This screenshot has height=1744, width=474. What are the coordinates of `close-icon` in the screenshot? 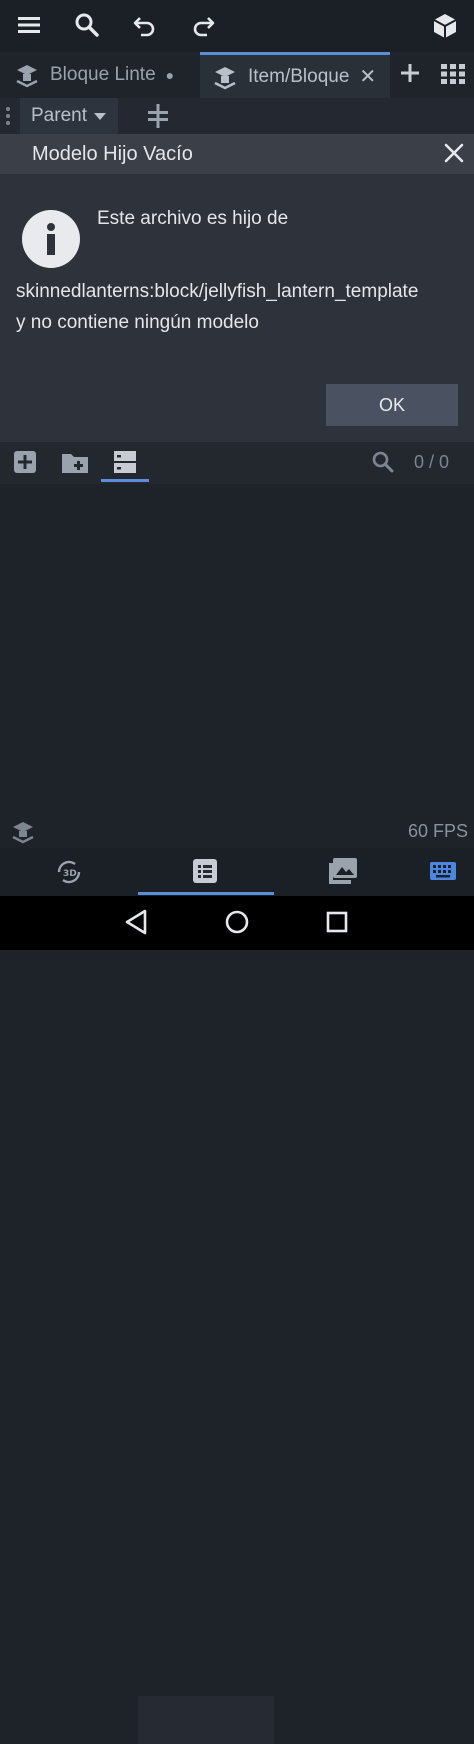 It's located at (454, 153).